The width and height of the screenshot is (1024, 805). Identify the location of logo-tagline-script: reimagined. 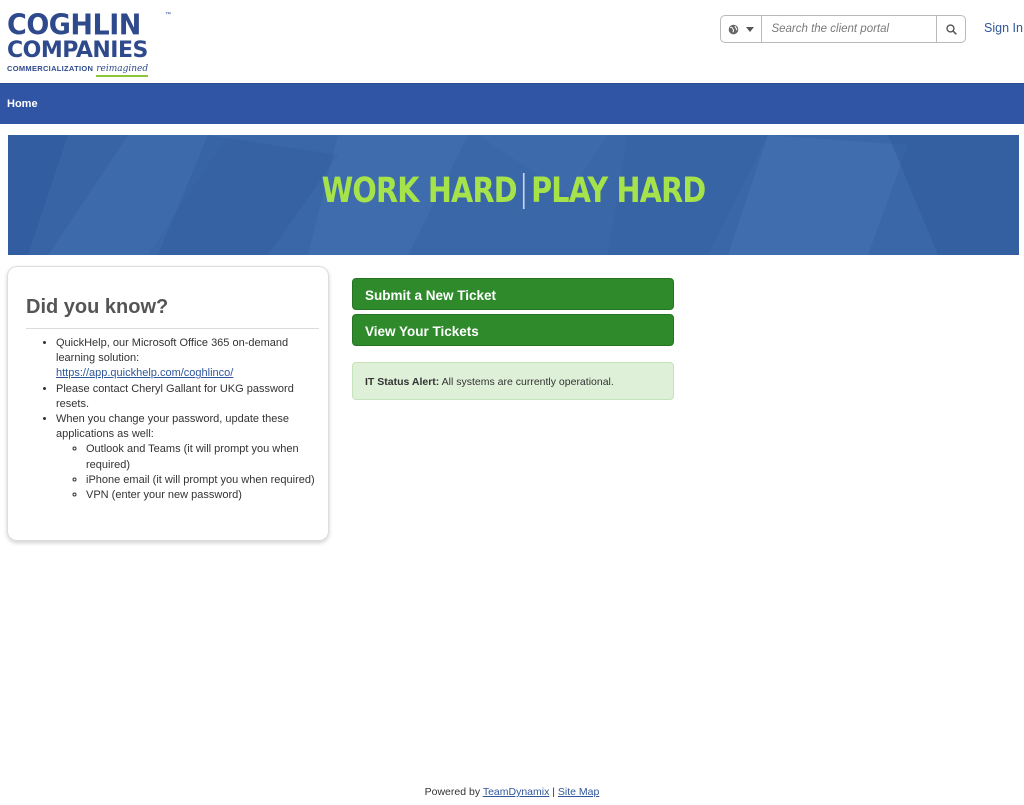
(122, 71).